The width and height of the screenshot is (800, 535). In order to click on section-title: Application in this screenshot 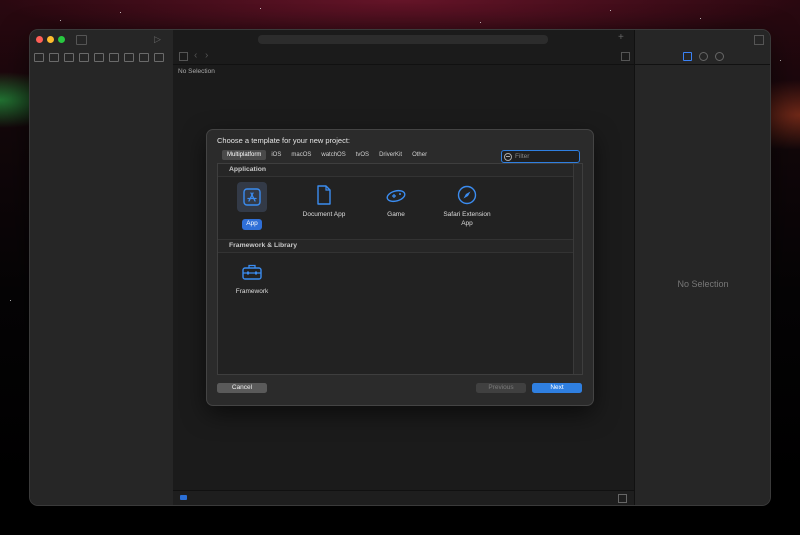, I will do `click(248, 169)`.